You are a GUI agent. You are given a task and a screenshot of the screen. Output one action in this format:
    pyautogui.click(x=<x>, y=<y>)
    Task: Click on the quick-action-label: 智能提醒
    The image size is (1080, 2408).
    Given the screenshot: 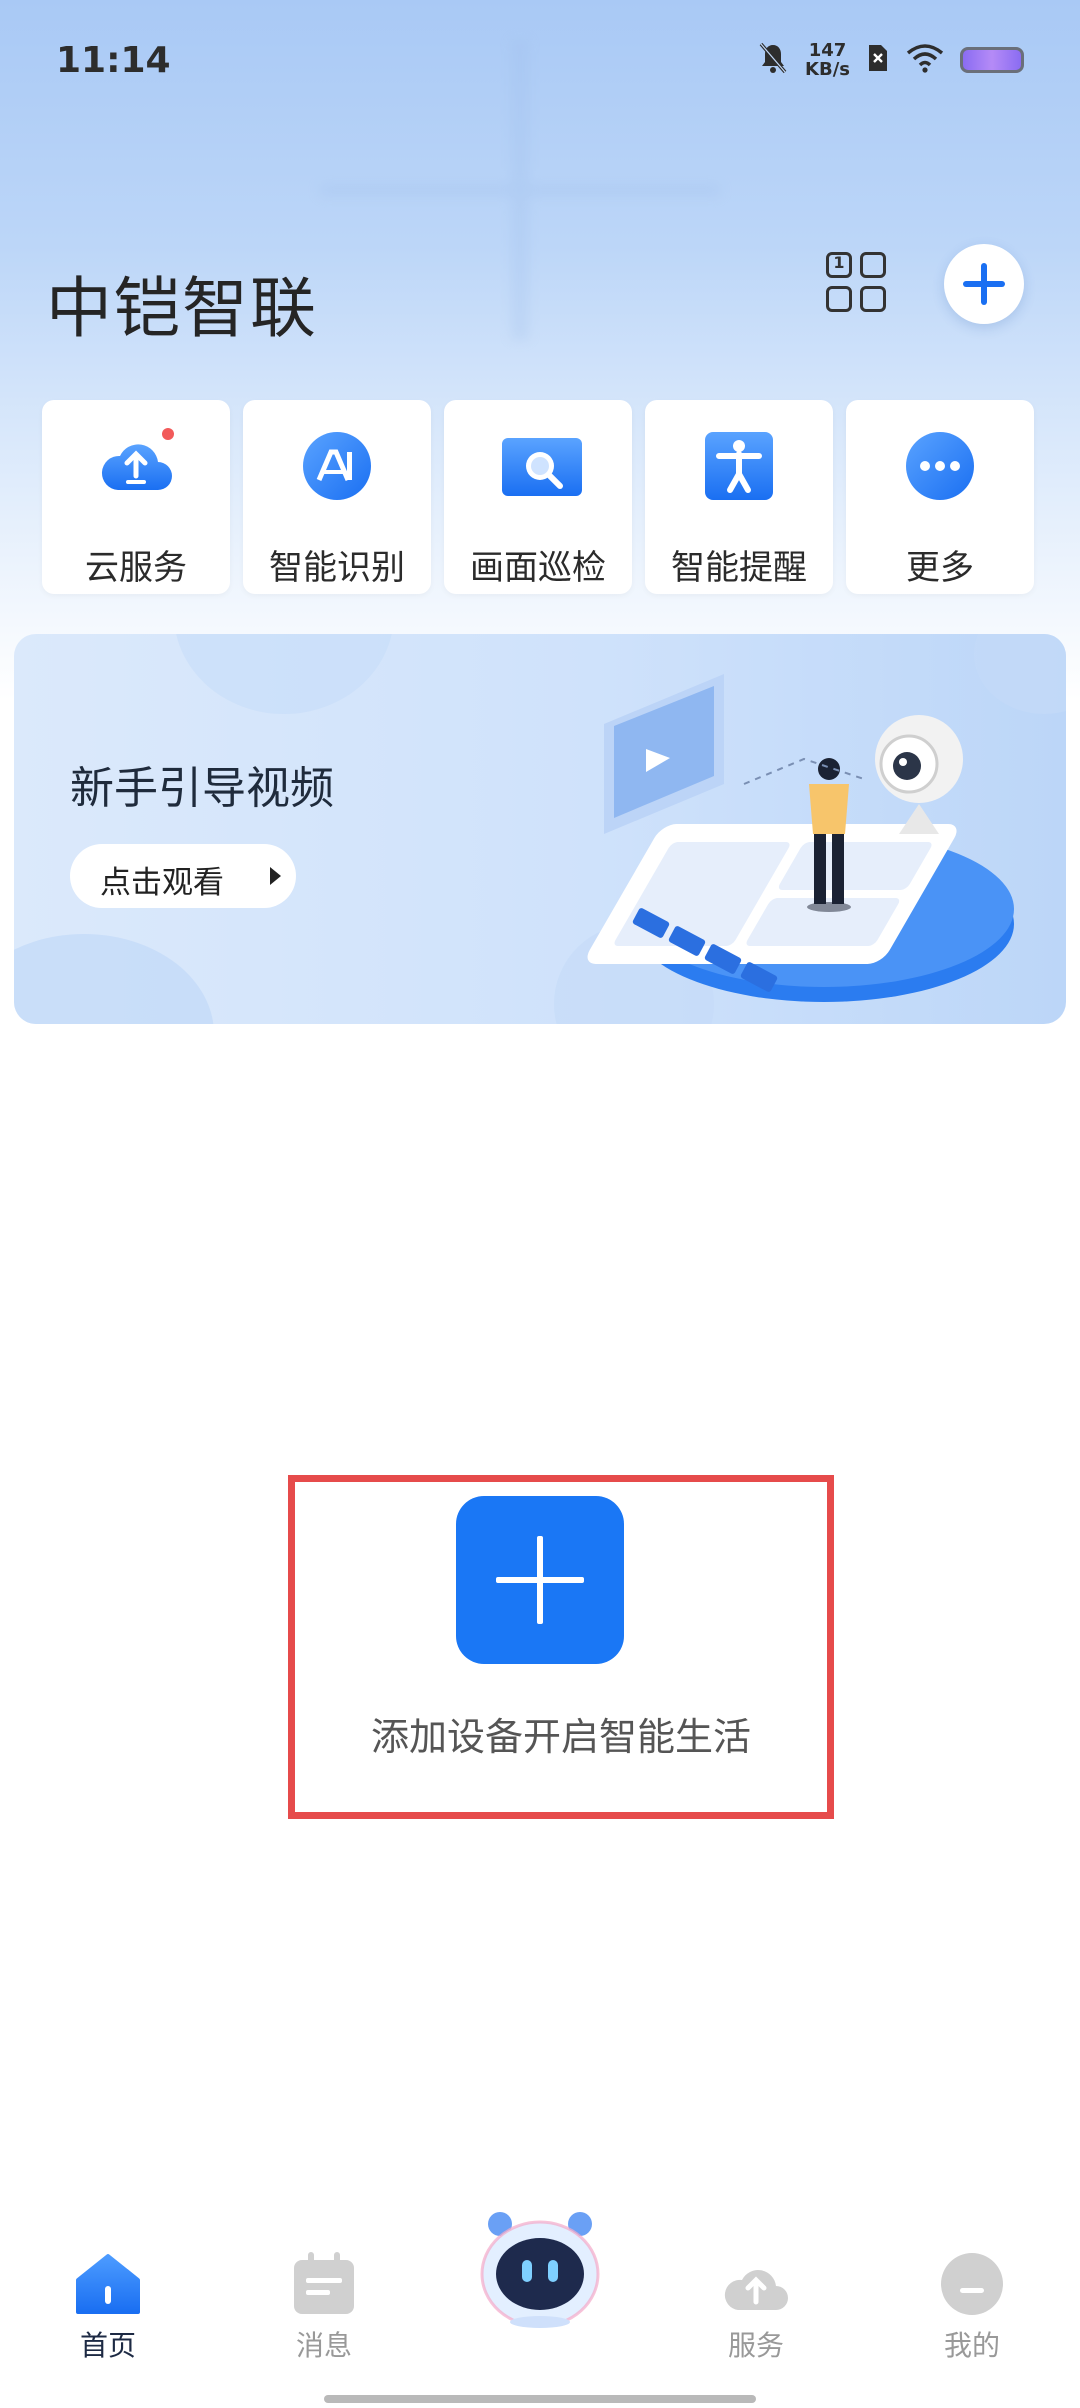 What is the action you would take?
    pyautogui.click(x=739, y=568)
    